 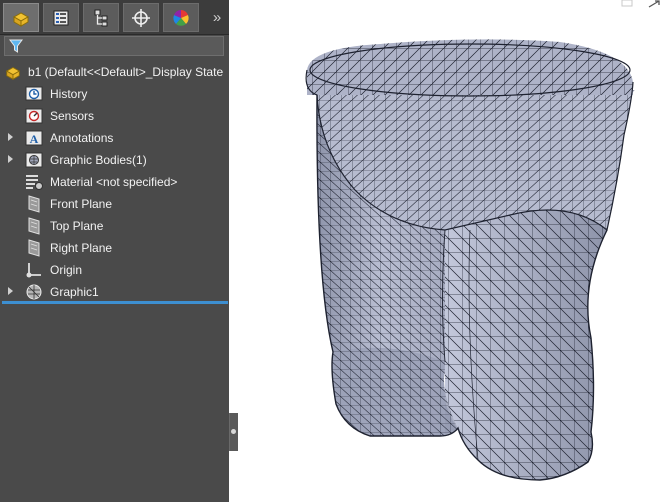 I want to click on tree-item-graphic-bodies: Graphic Bodies(1), so click(x=114, y=160).